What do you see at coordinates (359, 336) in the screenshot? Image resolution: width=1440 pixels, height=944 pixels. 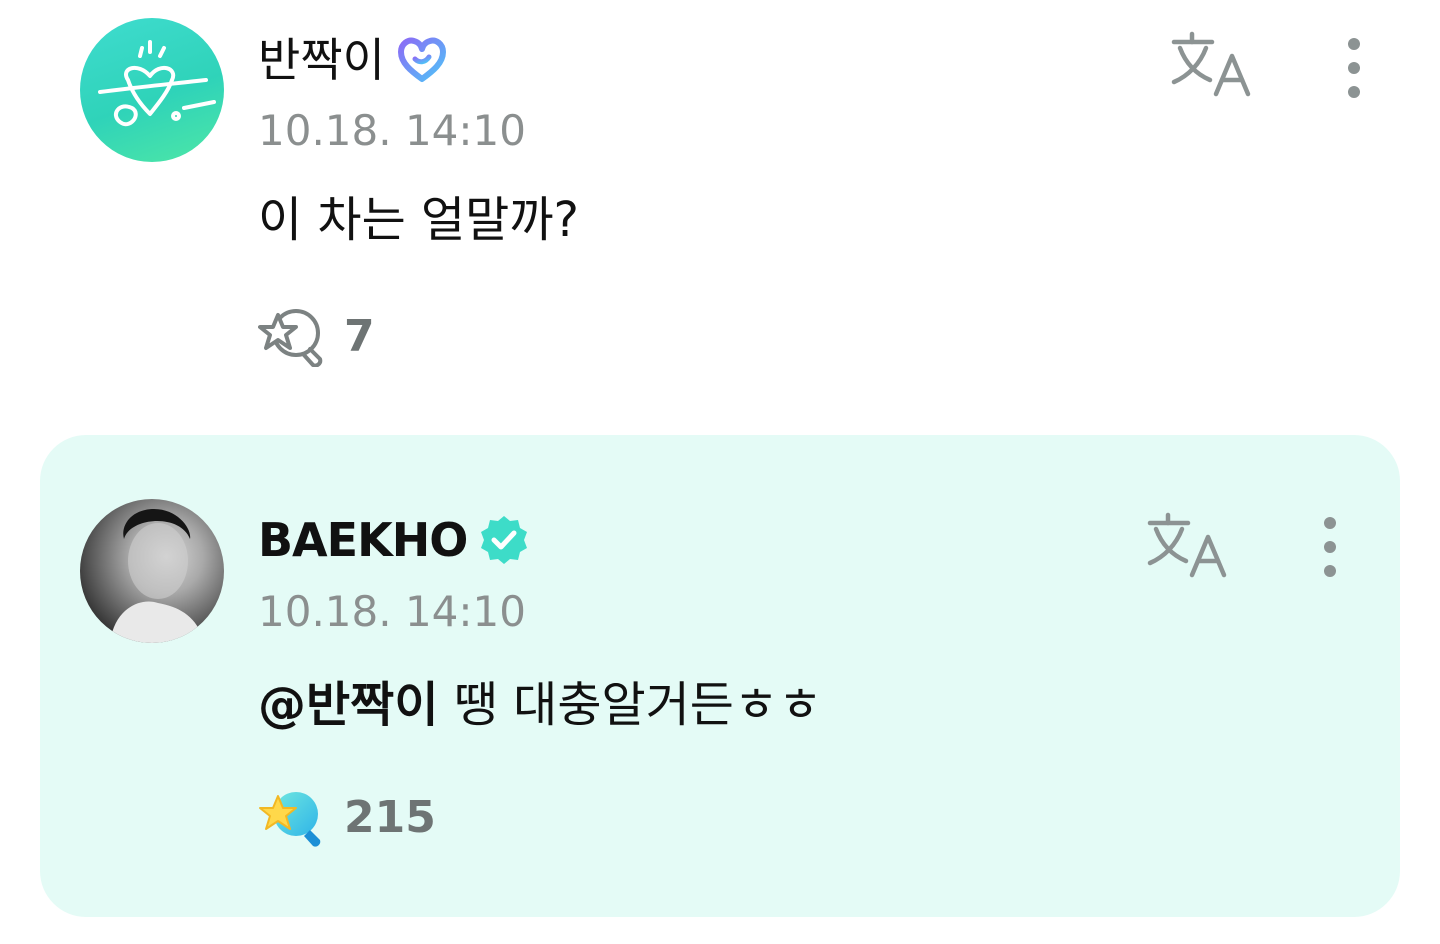 I see `reaction-count: 7` at bounding box center [359, 336].